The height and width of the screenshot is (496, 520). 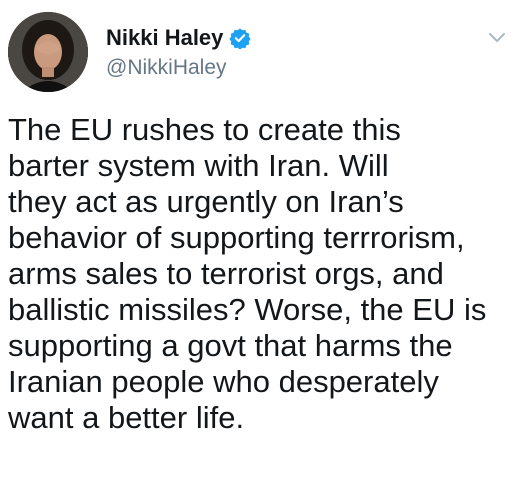 I want to click on verified-badge-icon, so click(x=240, y=38).